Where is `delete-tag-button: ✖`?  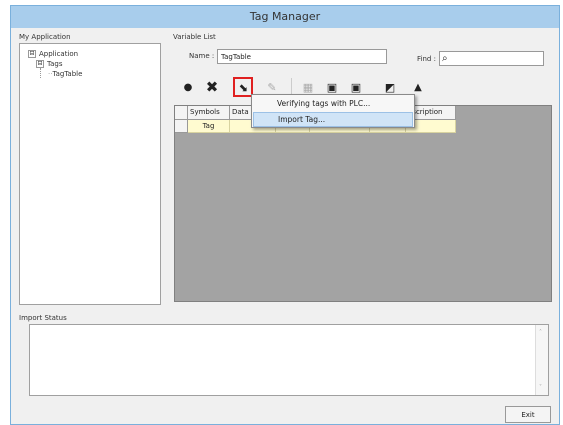 delete-tag-button: ✖ is located at coordinates (212, 87).